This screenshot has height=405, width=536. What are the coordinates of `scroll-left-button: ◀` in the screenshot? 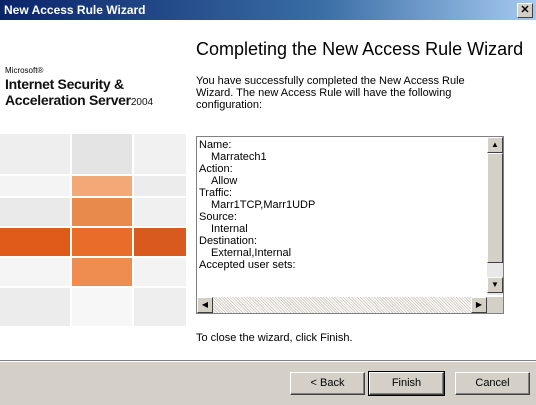 It's located at (205, 305).